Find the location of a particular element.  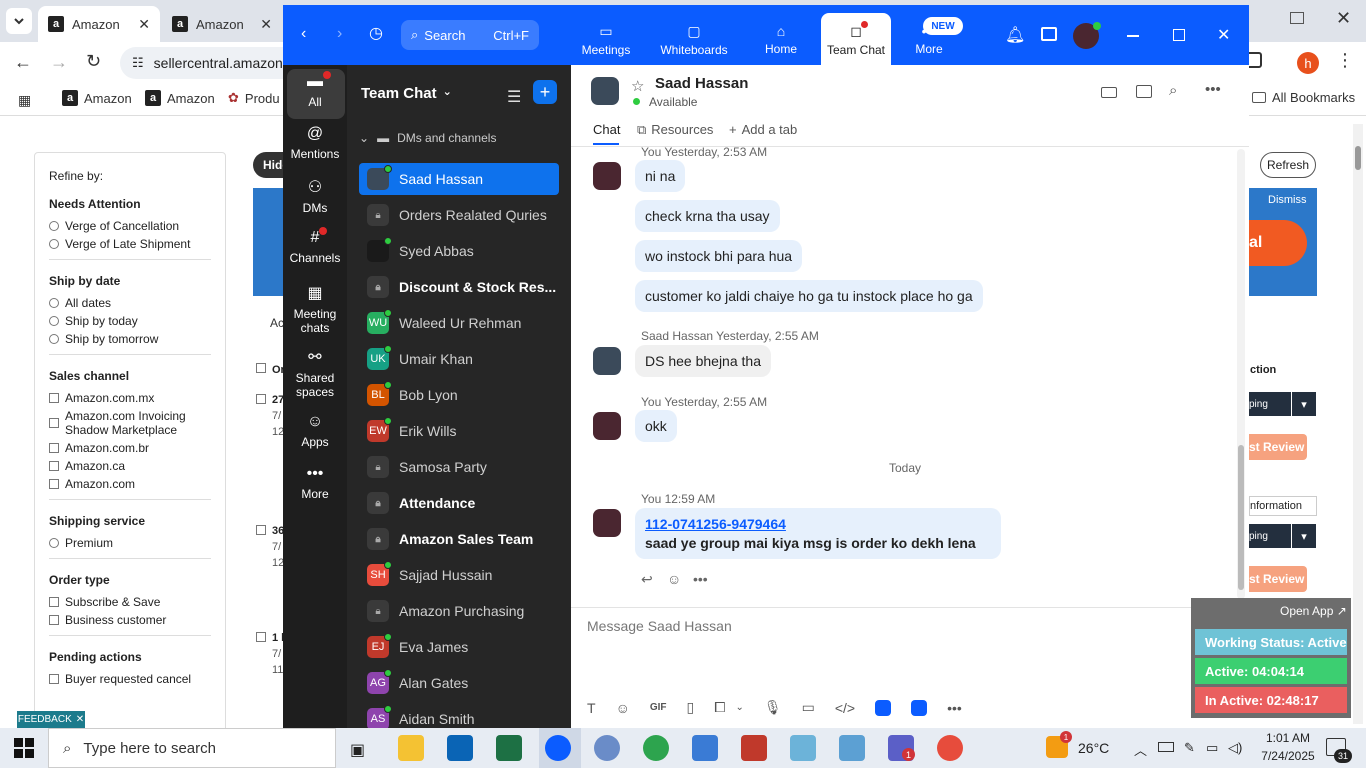

chat-list-item: EW Erik Wills is located at coordinates (459, 431).